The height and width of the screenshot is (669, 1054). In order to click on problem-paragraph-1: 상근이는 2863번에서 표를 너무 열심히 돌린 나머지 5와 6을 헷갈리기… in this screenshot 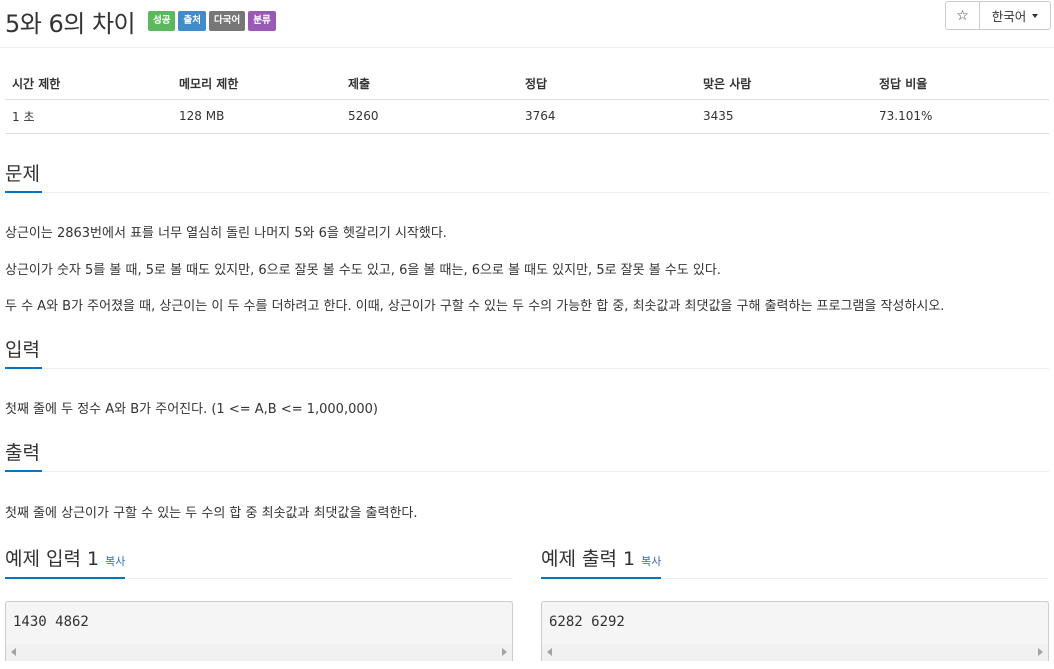, I will do `click(226, 233)`.